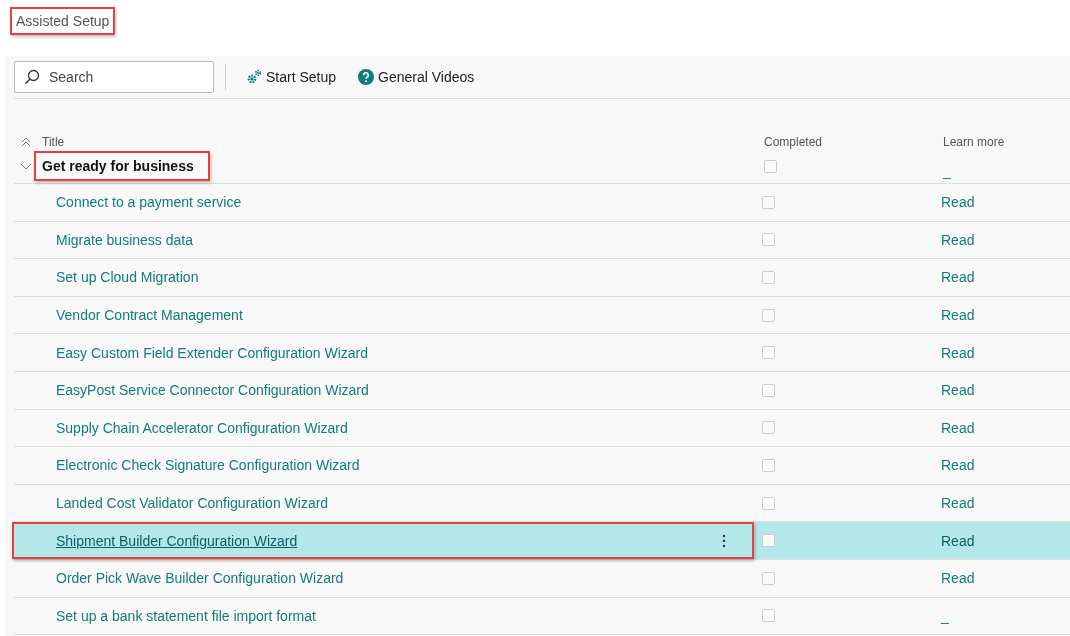  I want to click on group-title: Get ready for business, so click(122, 166).